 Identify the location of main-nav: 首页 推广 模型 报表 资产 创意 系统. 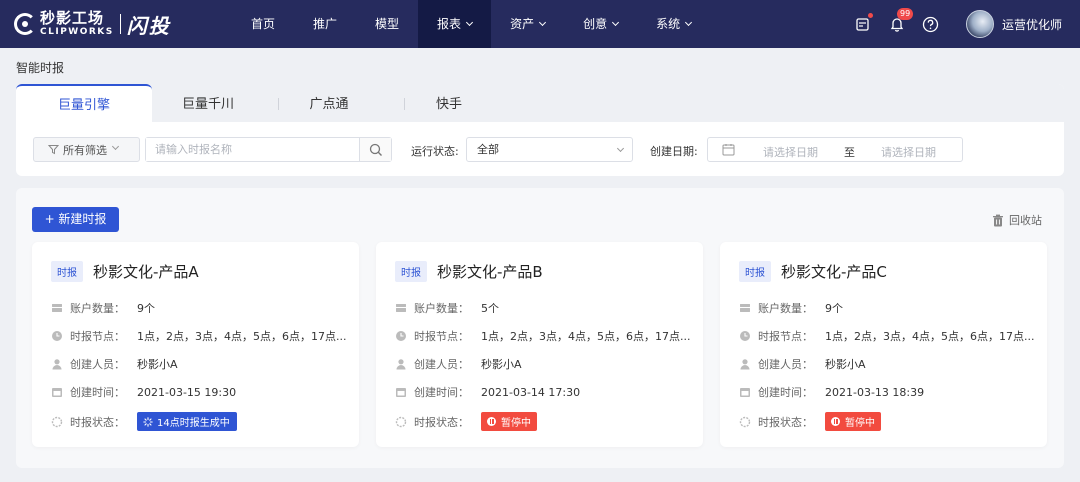
(471, 24).